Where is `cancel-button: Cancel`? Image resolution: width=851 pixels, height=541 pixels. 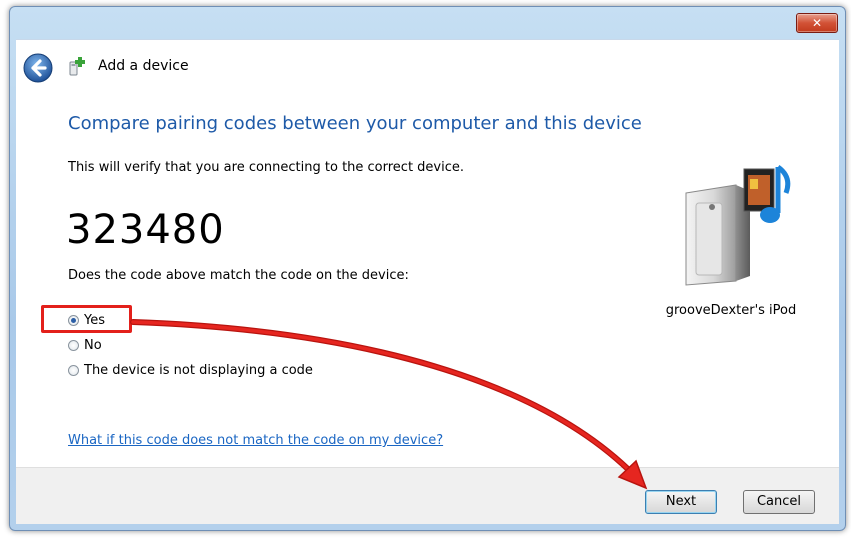
cancel-button: Cancel is located at coordinates (779, 502).